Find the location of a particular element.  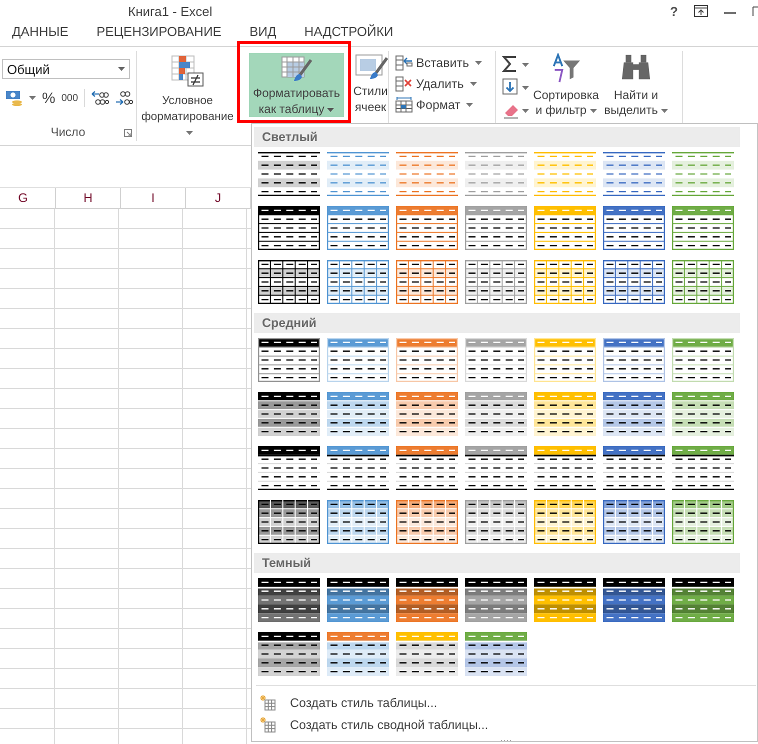

ribbon-display-options-icon is located at coordinates (701, 11).